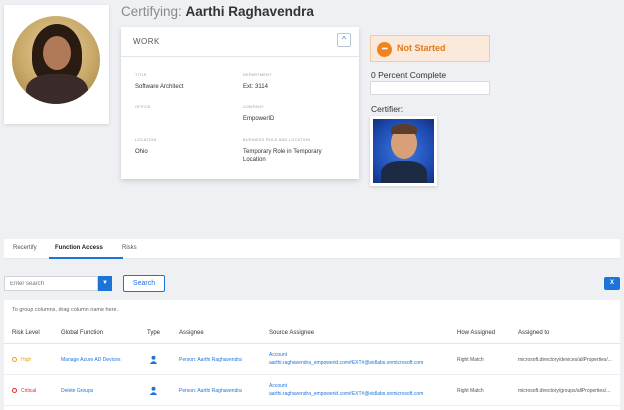 The width and height of the screenshot is (624, 410). What do you see at coordinates (151, 11) in the screenshot?
I see `title-prefix: Certifying:` at bounding box center [151, 11].